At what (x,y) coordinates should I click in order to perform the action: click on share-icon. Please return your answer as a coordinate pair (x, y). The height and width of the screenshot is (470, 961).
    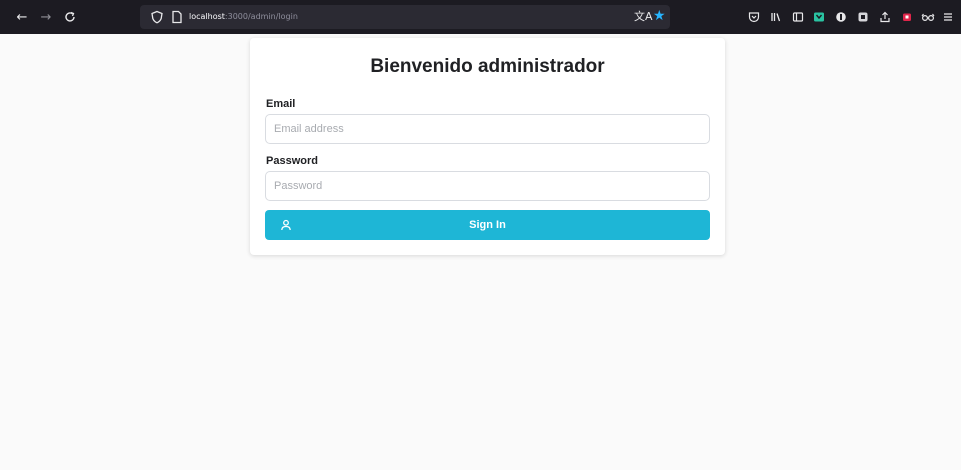
    Looking at the image, I should click on (885, 17).